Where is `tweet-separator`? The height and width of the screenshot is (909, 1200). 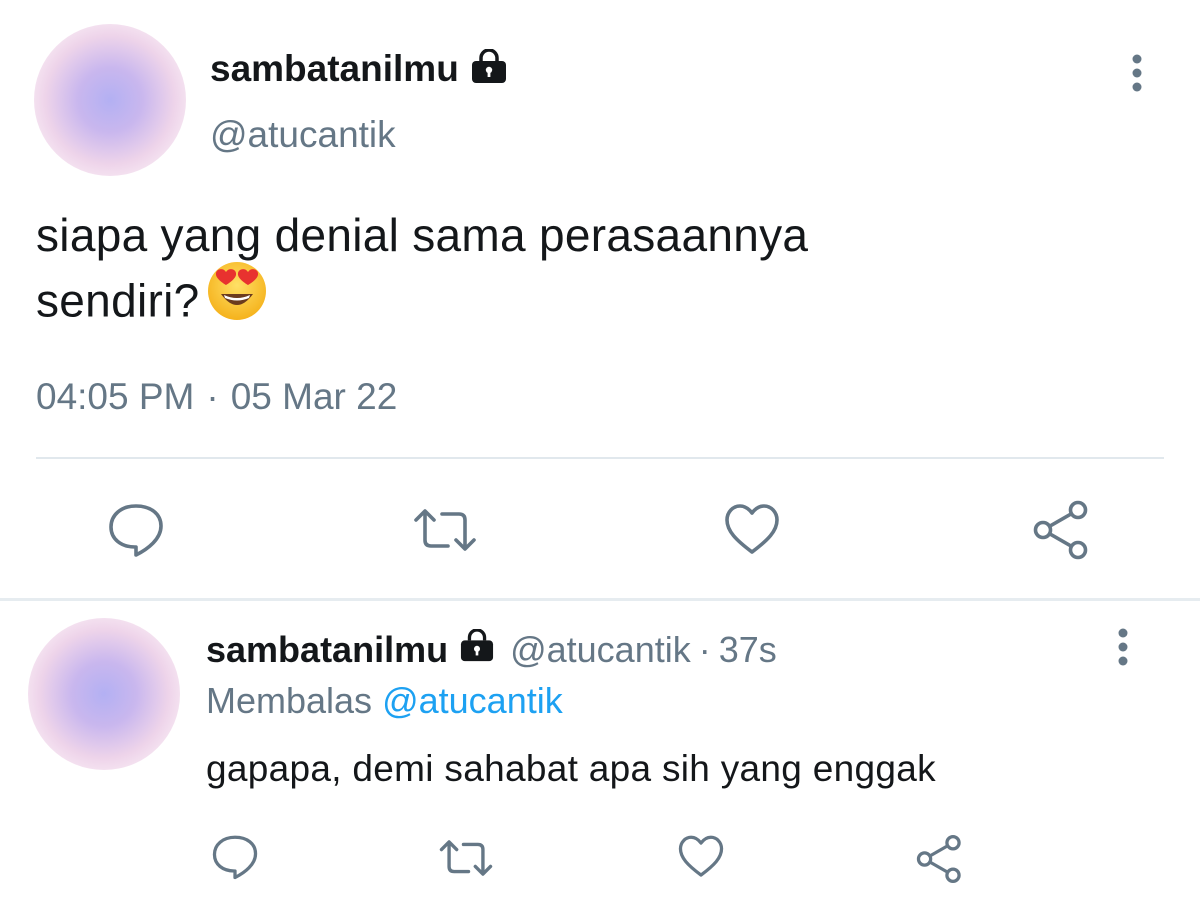 tweet-separator is located at coordinates (600, 599).